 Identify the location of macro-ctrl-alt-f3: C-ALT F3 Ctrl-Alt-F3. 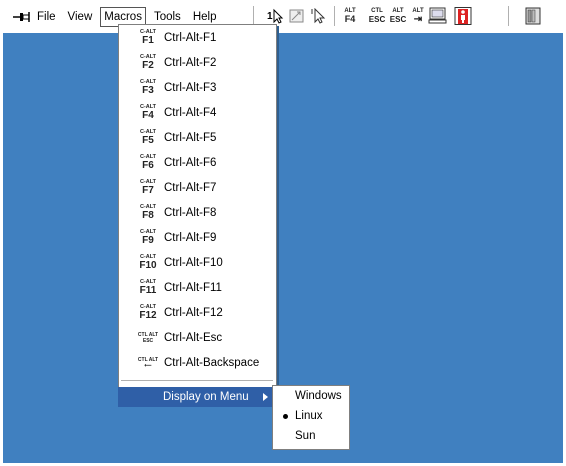
(197, 87).